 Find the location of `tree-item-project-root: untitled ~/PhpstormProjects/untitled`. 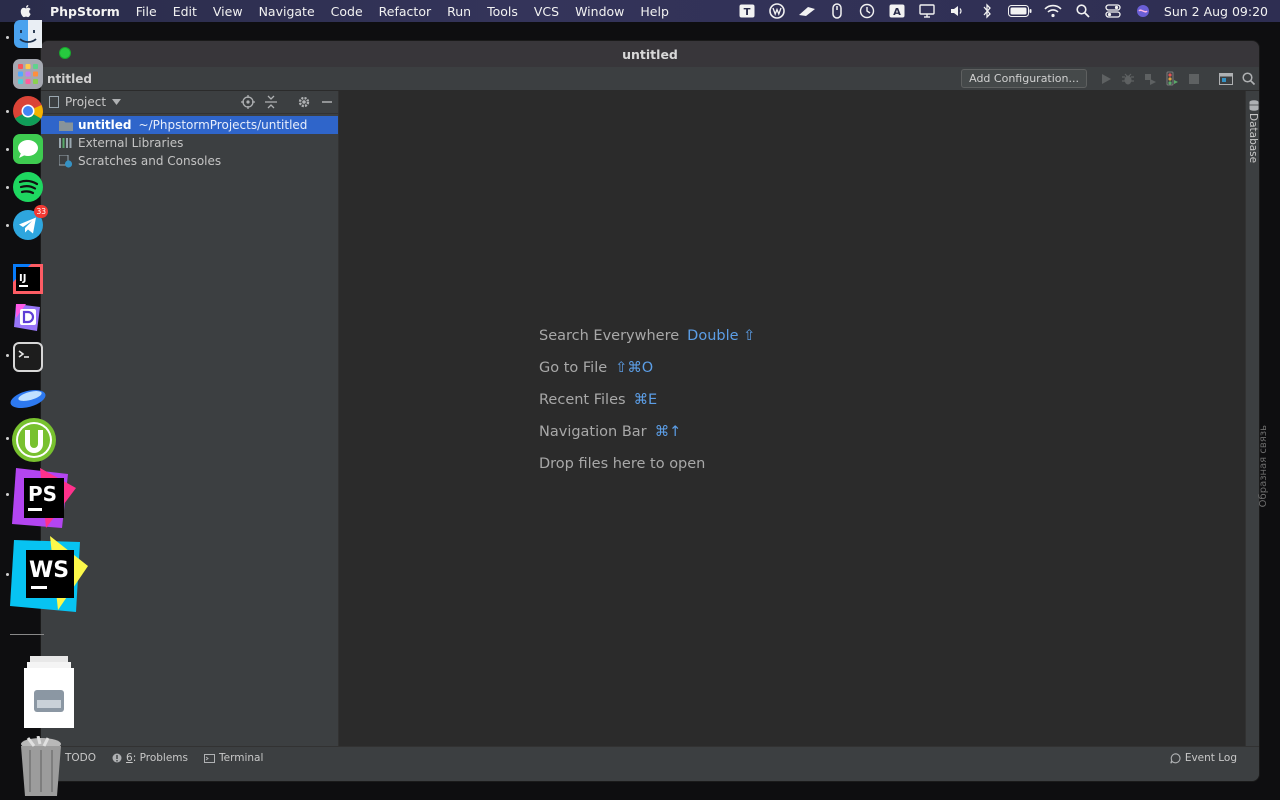

tree-item-project-root: untitled ~/PhpstormProjects/untitled is located at coordinates (189, 125).